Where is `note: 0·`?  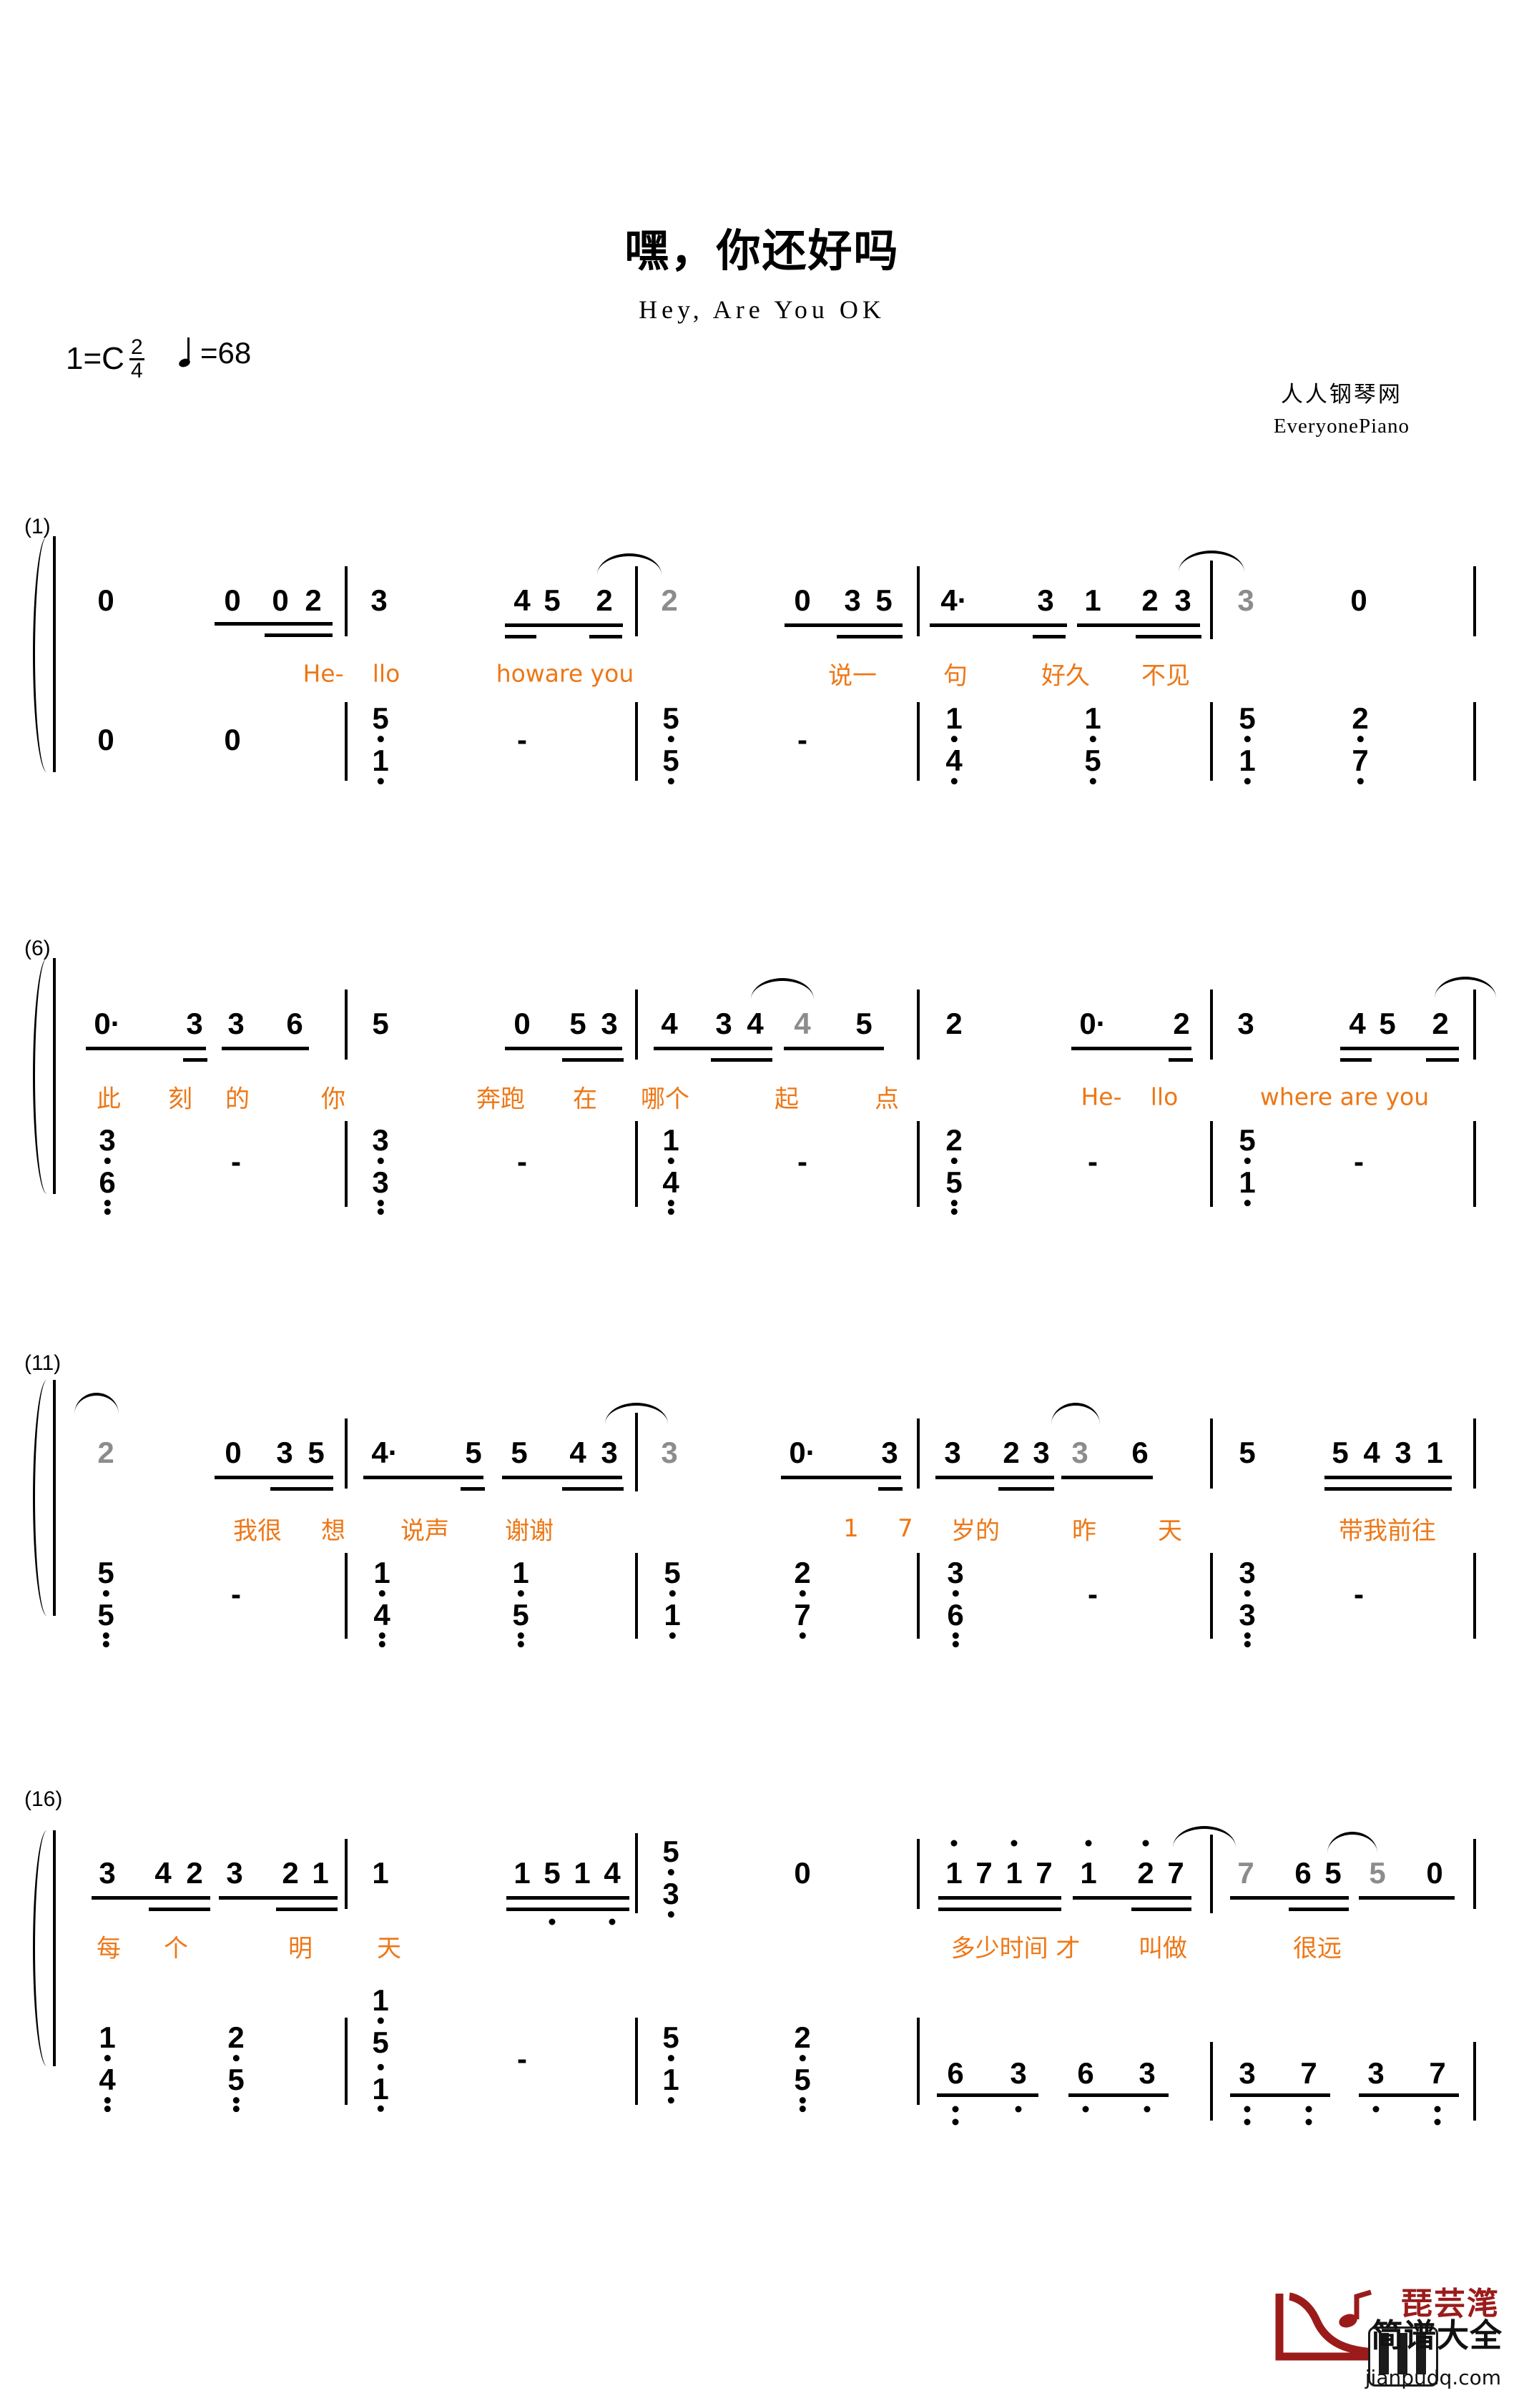
note: 0· is located at coordinates (1092, 1024).